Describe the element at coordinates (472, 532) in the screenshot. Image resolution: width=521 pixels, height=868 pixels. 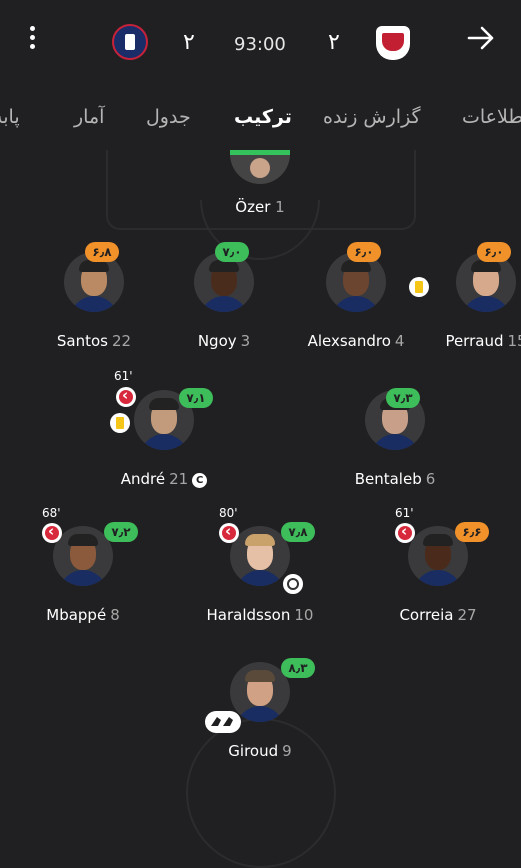
I see `rating-badge: ۶٫۶` at that location.